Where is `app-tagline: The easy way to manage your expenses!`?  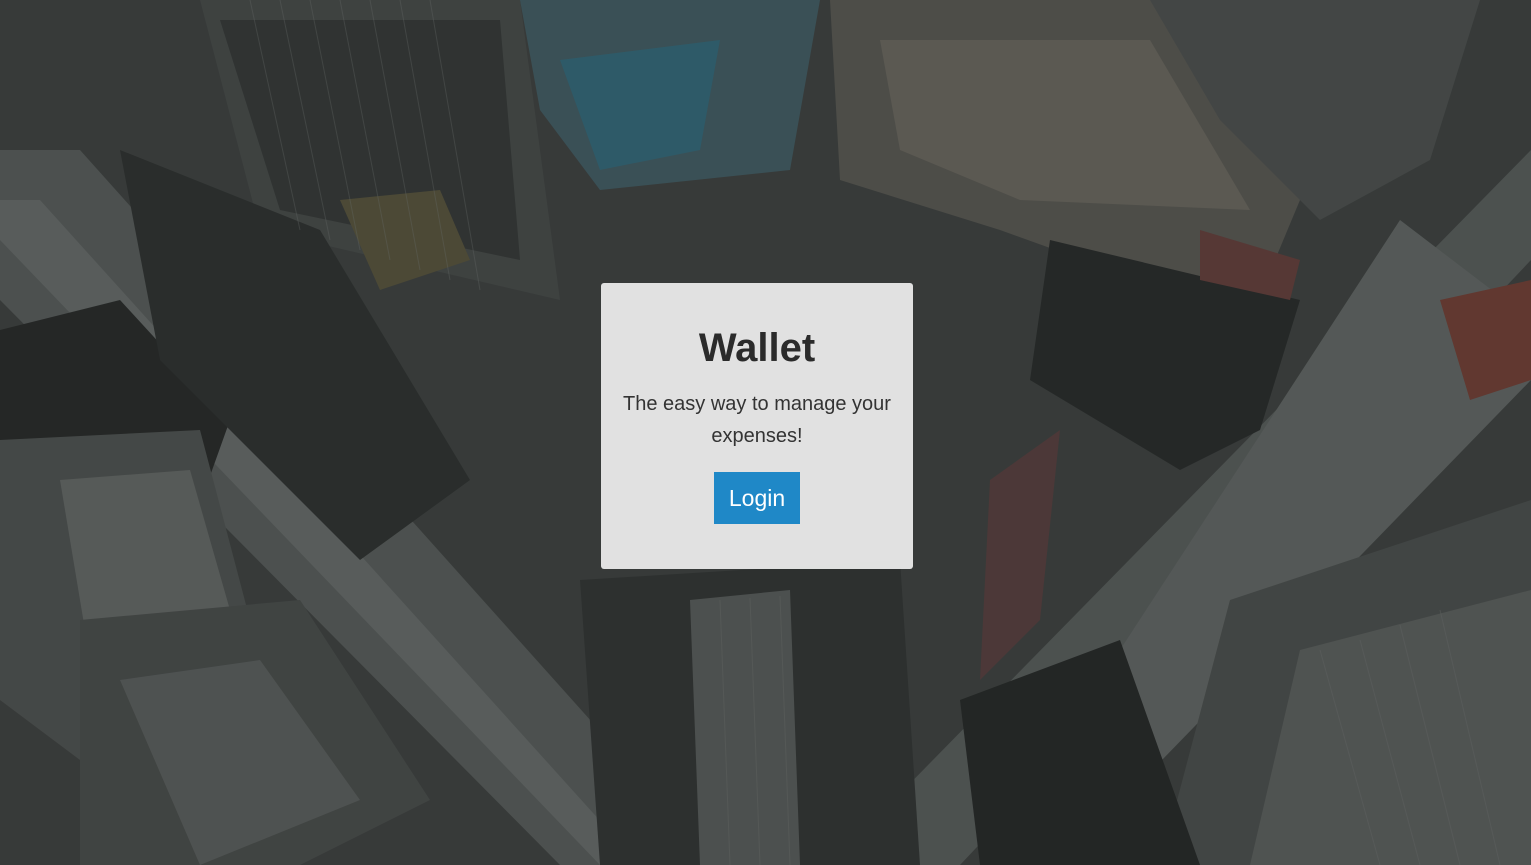
app-tagline: The easy way to manage your expenses! is located at coordinates (757, 420).